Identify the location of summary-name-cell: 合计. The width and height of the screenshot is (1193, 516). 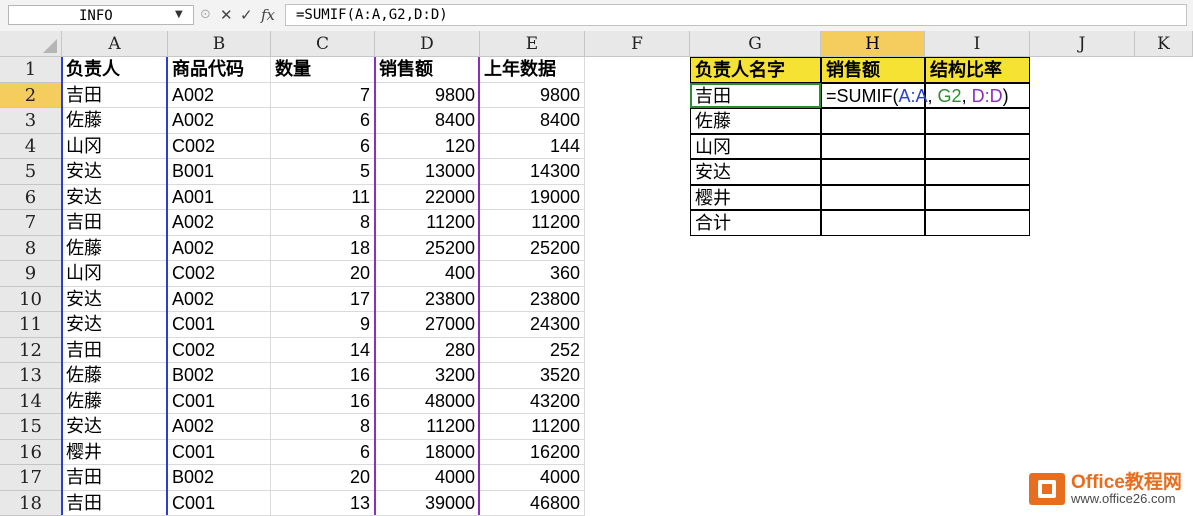
(755, 223).